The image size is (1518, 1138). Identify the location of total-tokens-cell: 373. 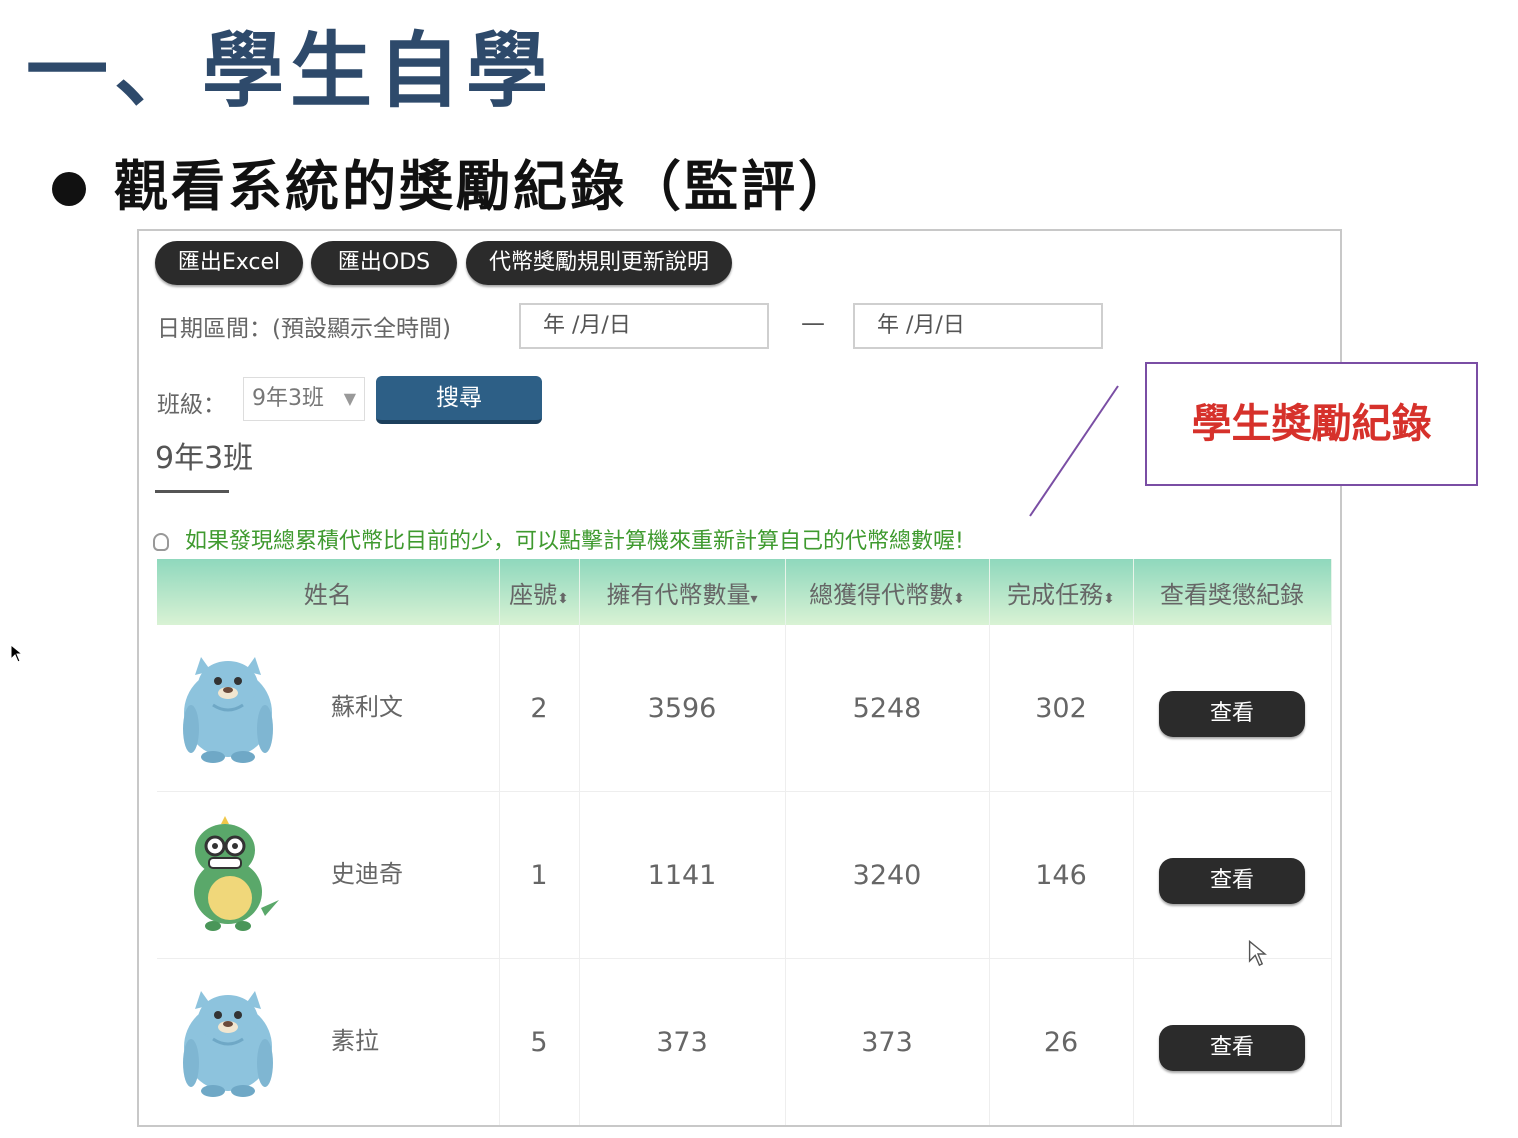
(887, 1041).